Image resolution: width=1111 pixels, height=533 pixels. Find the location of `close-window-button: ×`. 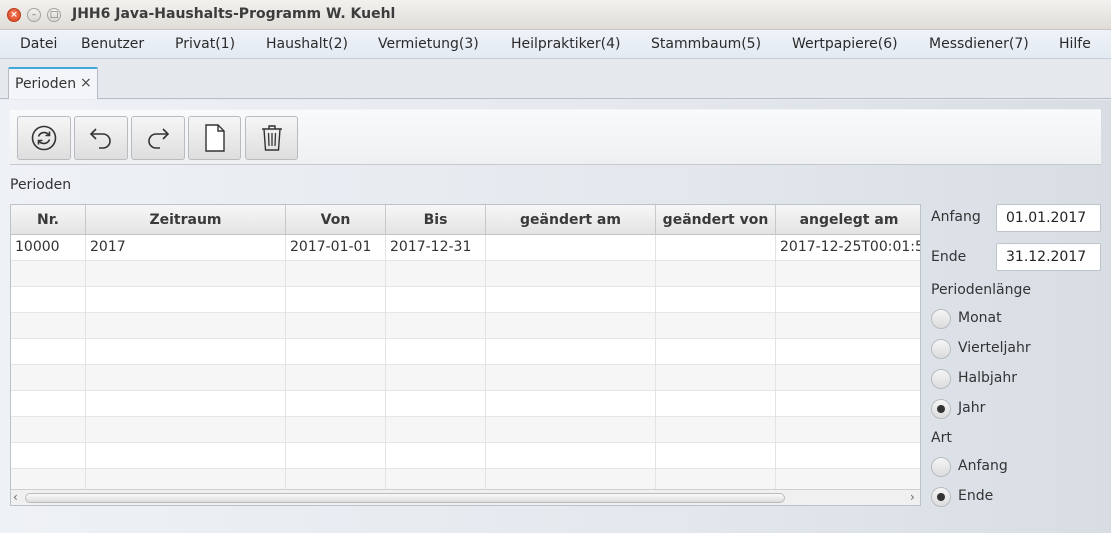

close-window-button: × is located at coordinates (14, 15).